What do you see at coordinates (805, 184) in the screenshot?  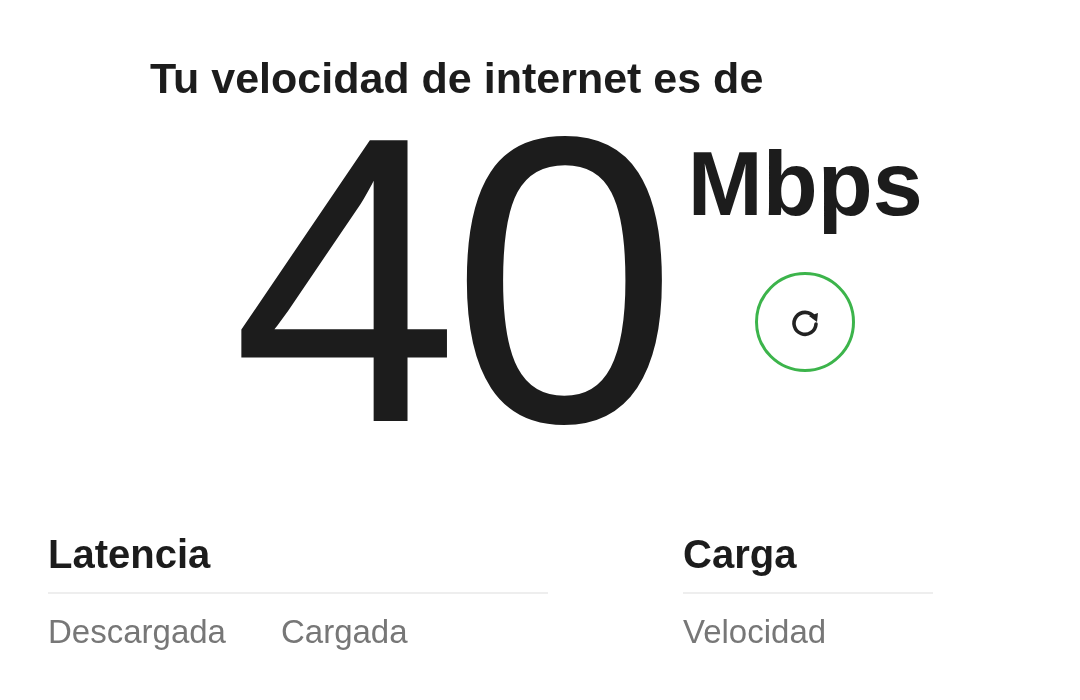 I see `speed-unit: Mbps` at bounding box center [805, 184].